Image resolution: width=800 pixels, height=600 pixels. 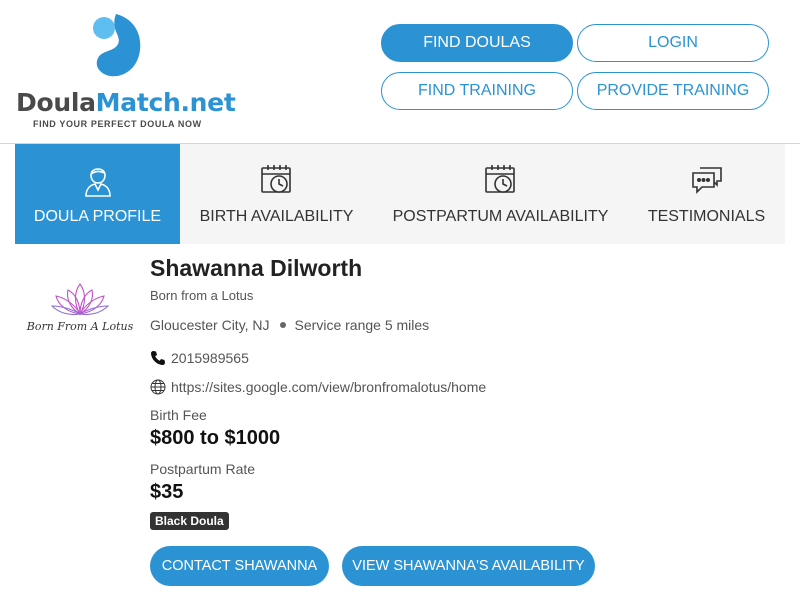 What do you see at coordinates (97, 216) in the screenshot?
I see `tab-label: DOULA PROFILE` at bounding box center [97, 216].